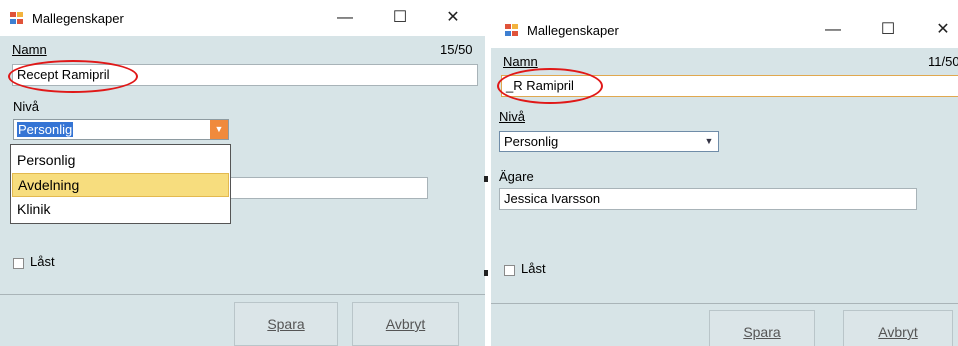  I want to click on character-counter: 15/50, so click(456, 49).